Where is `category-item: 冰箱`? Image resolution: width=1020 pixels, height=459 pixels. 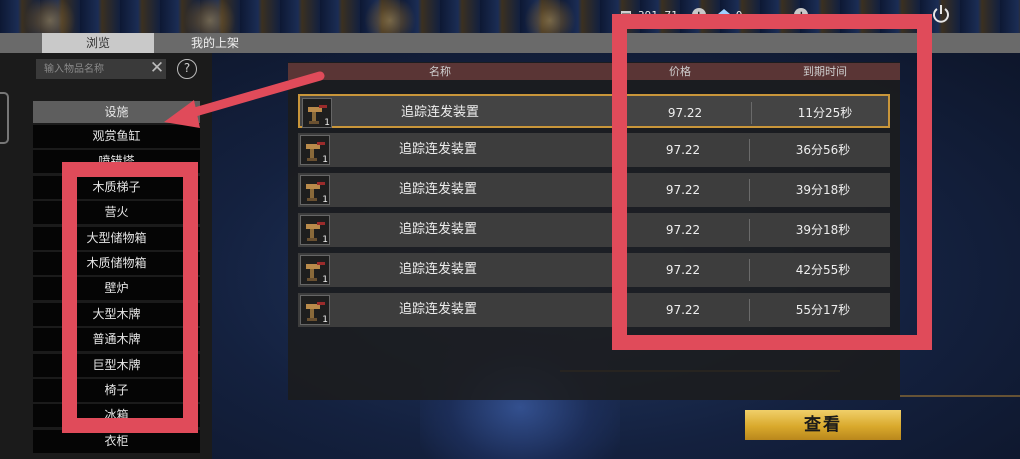 category-item: 冰箱 is located at coordinates (116, 416).